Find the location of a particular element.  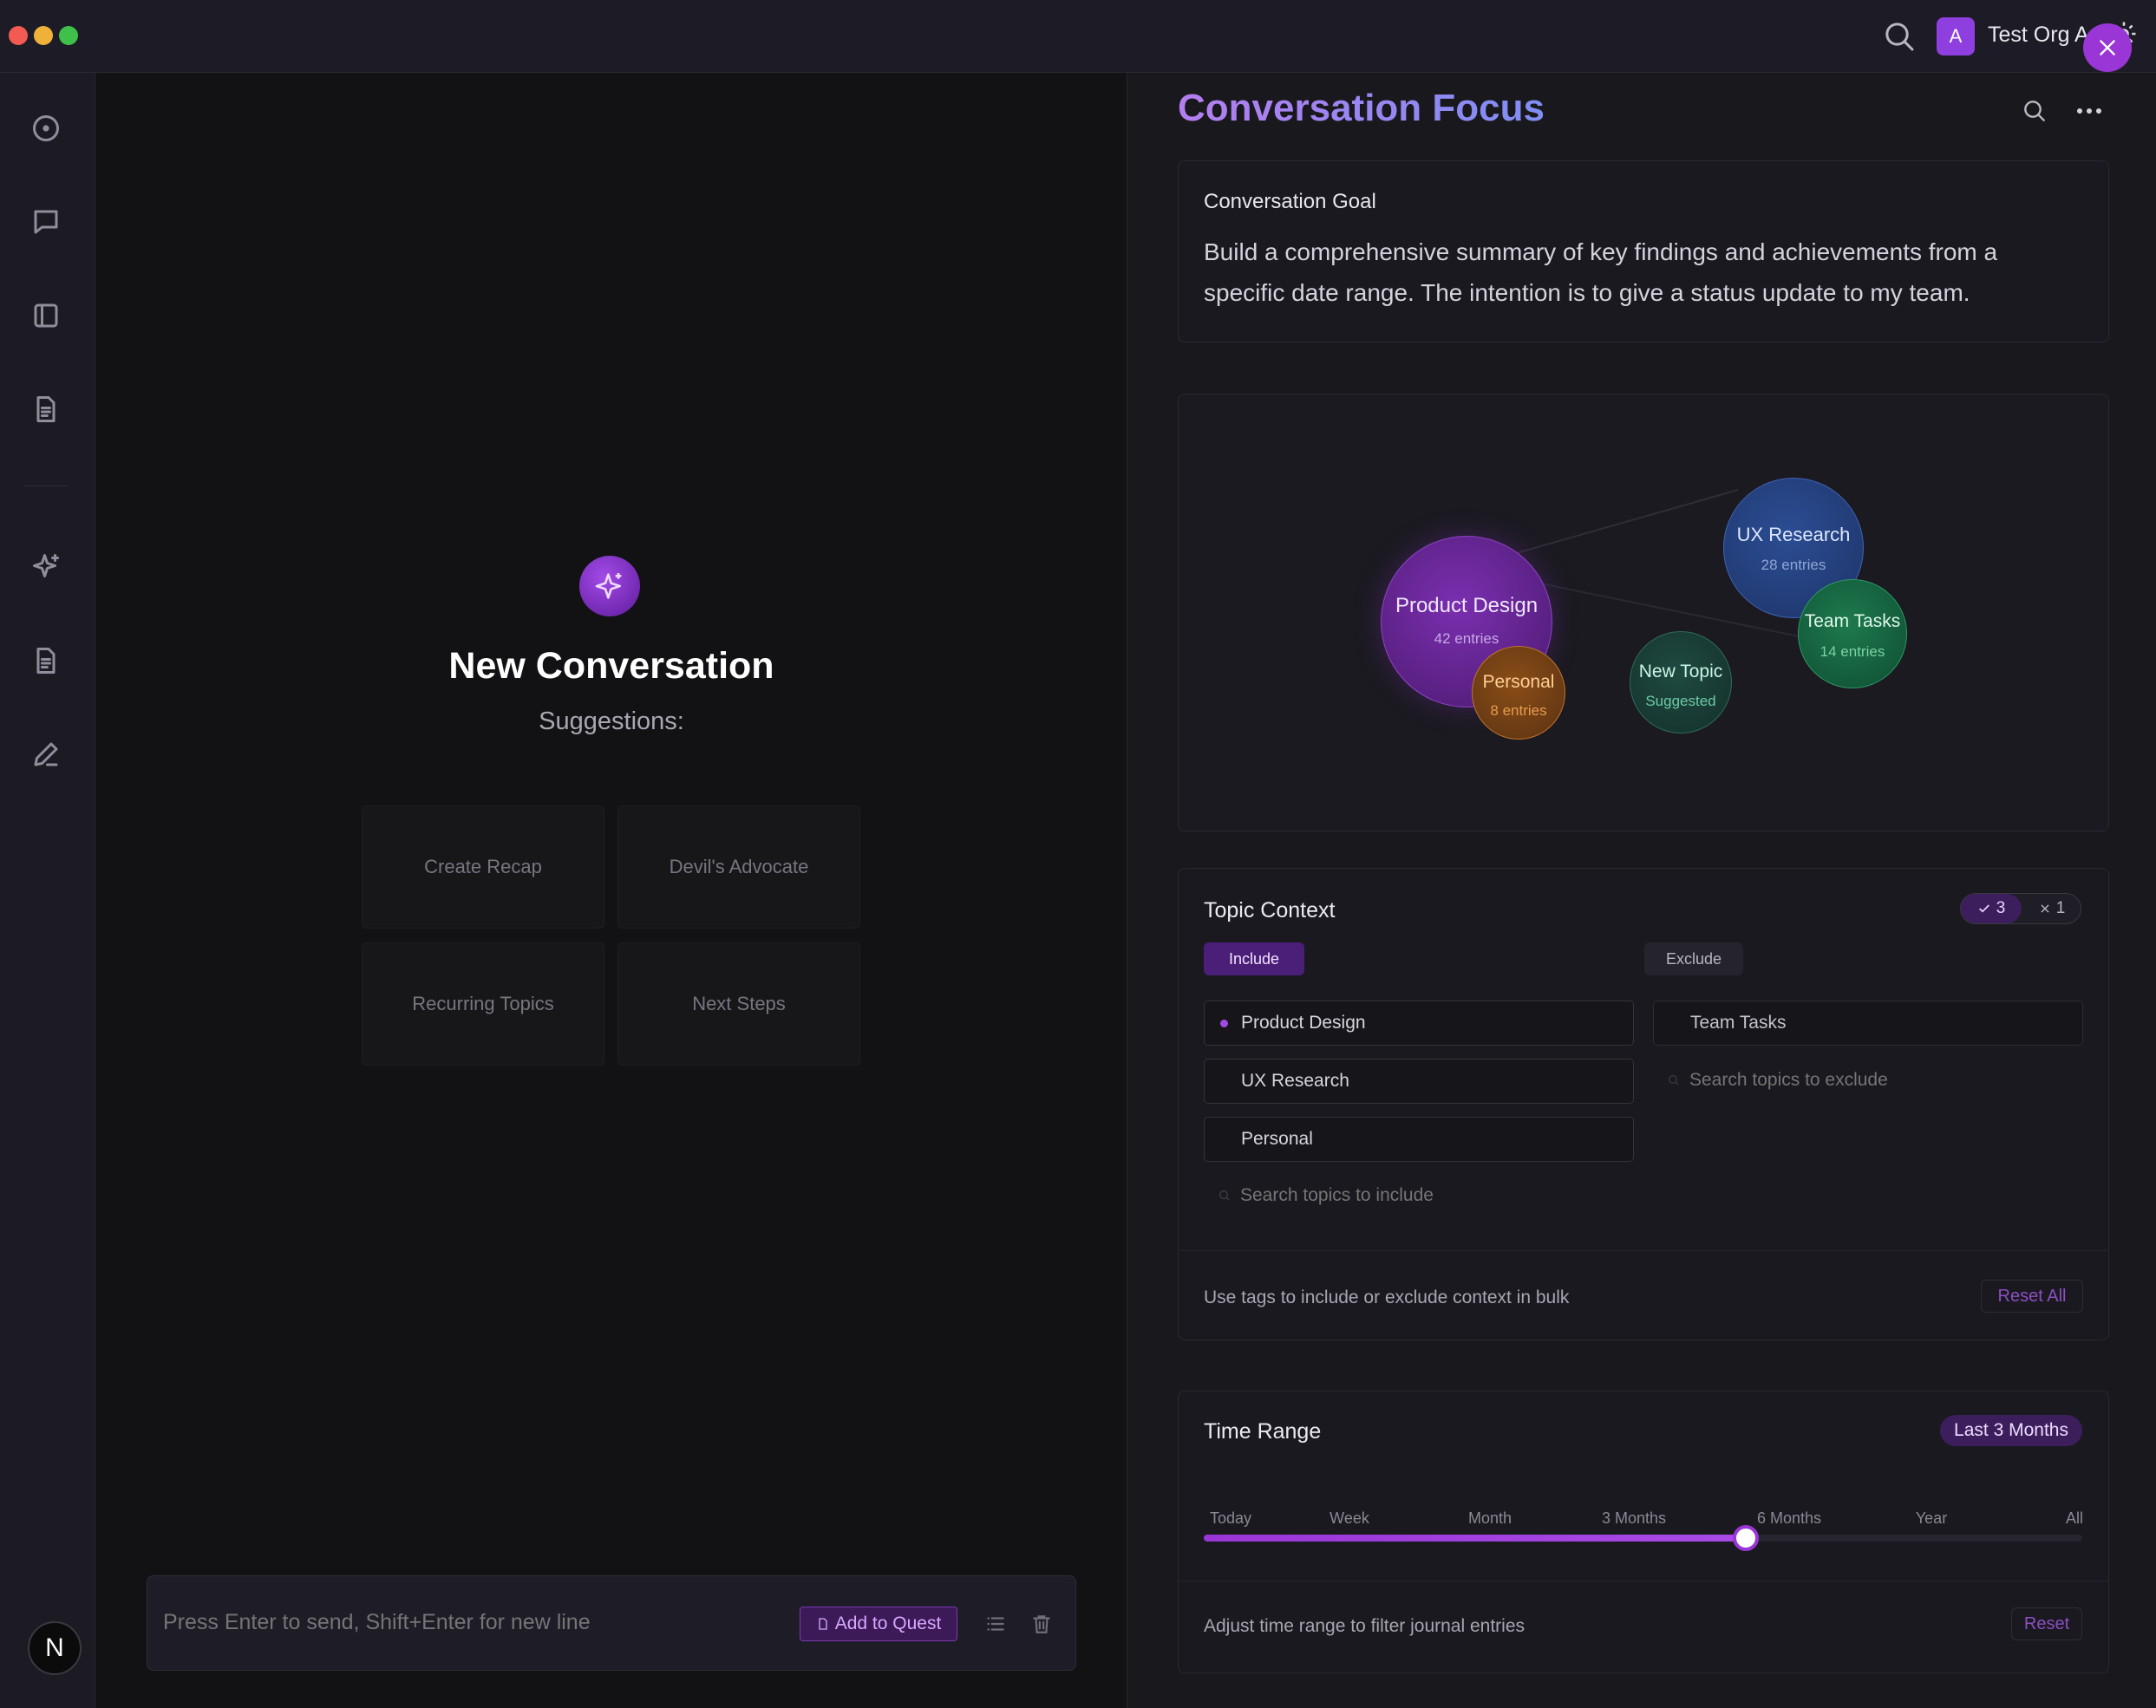

exclude-search-input is located at coordinates (1880, 1080).